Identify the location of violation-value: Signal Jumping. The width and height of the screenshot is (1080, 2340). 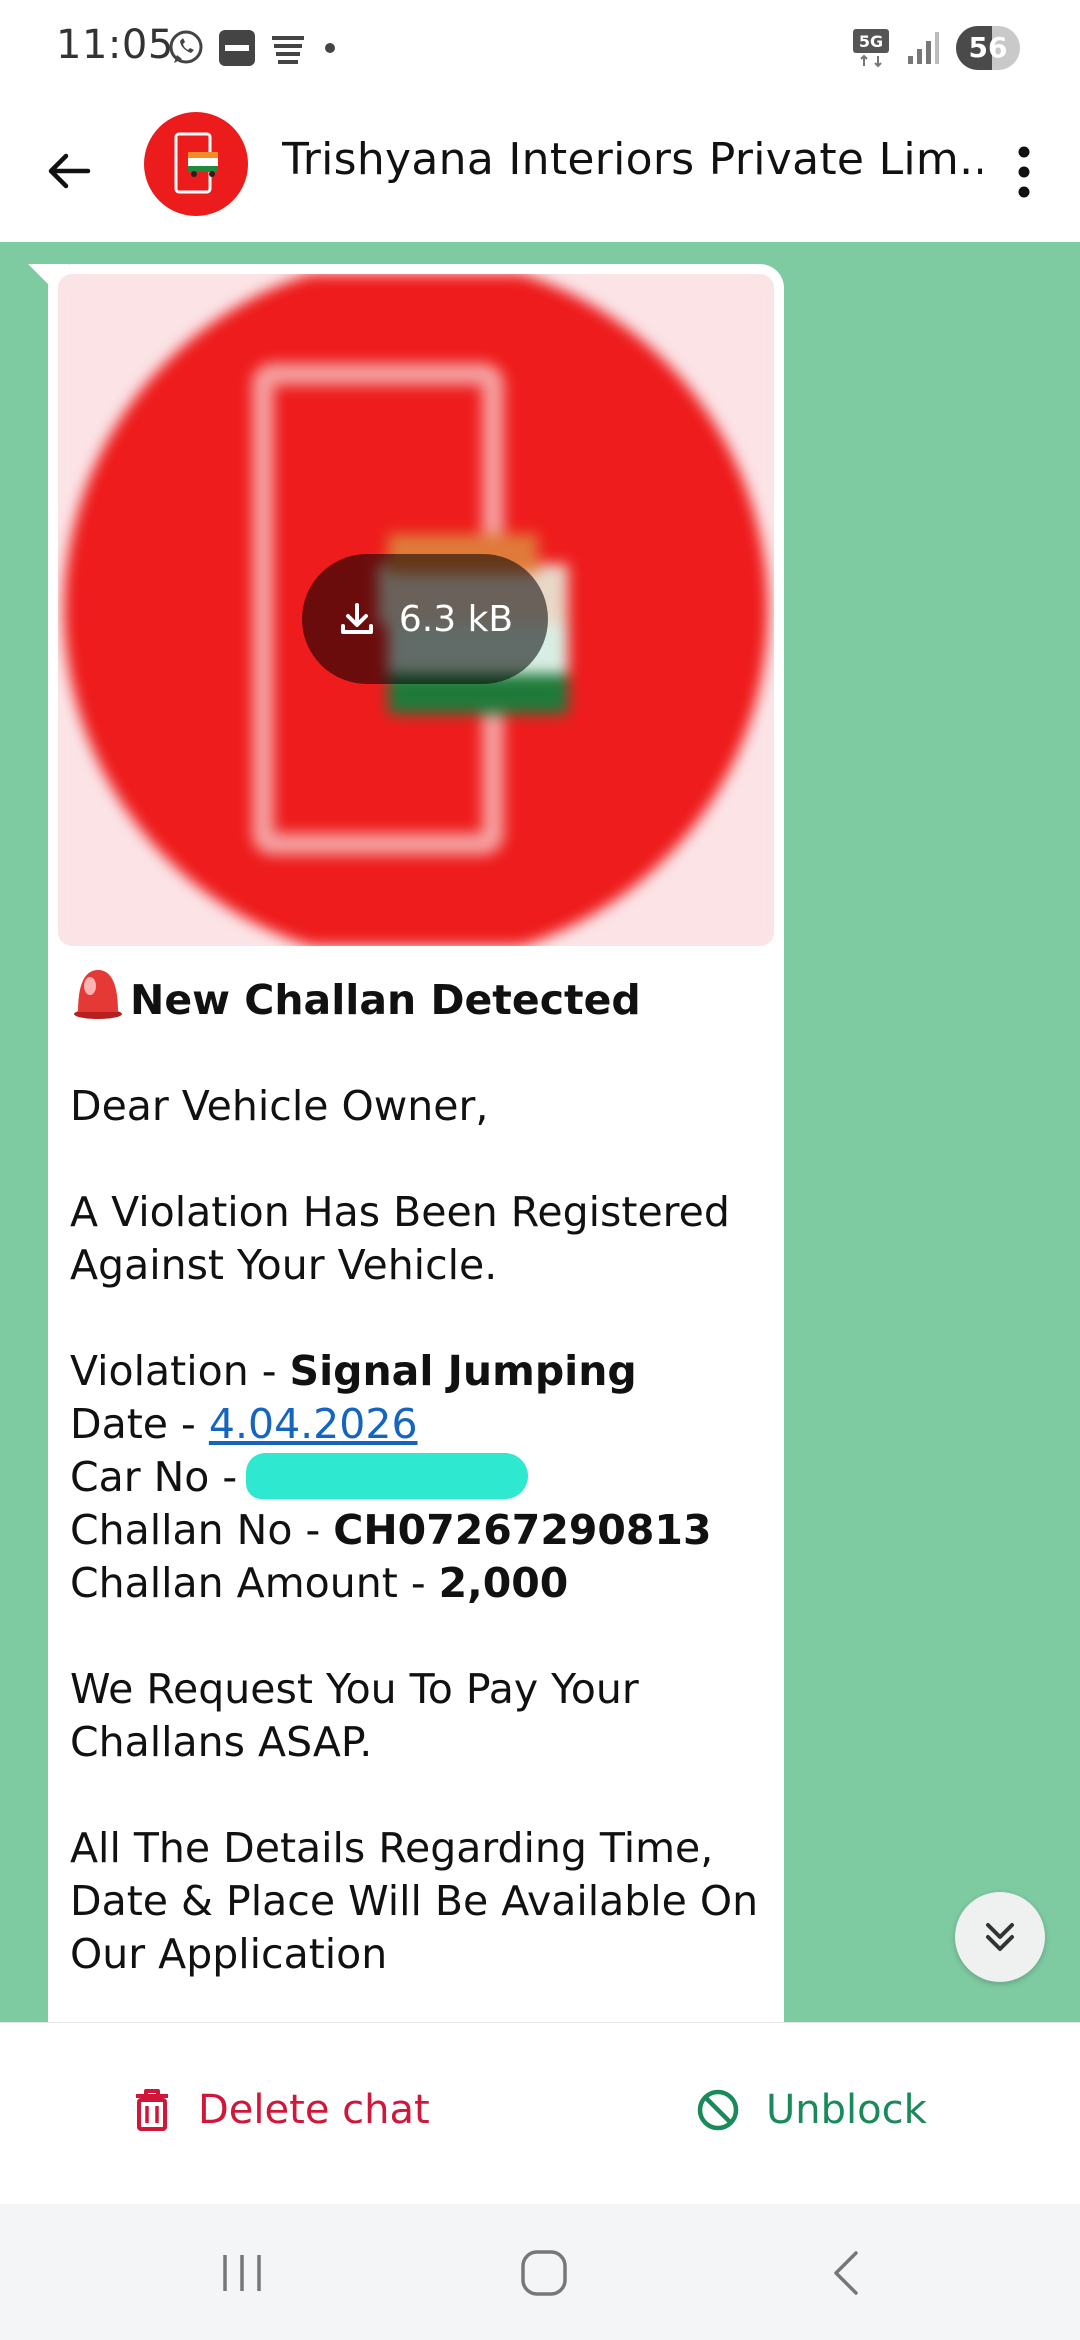
(463, 1371).